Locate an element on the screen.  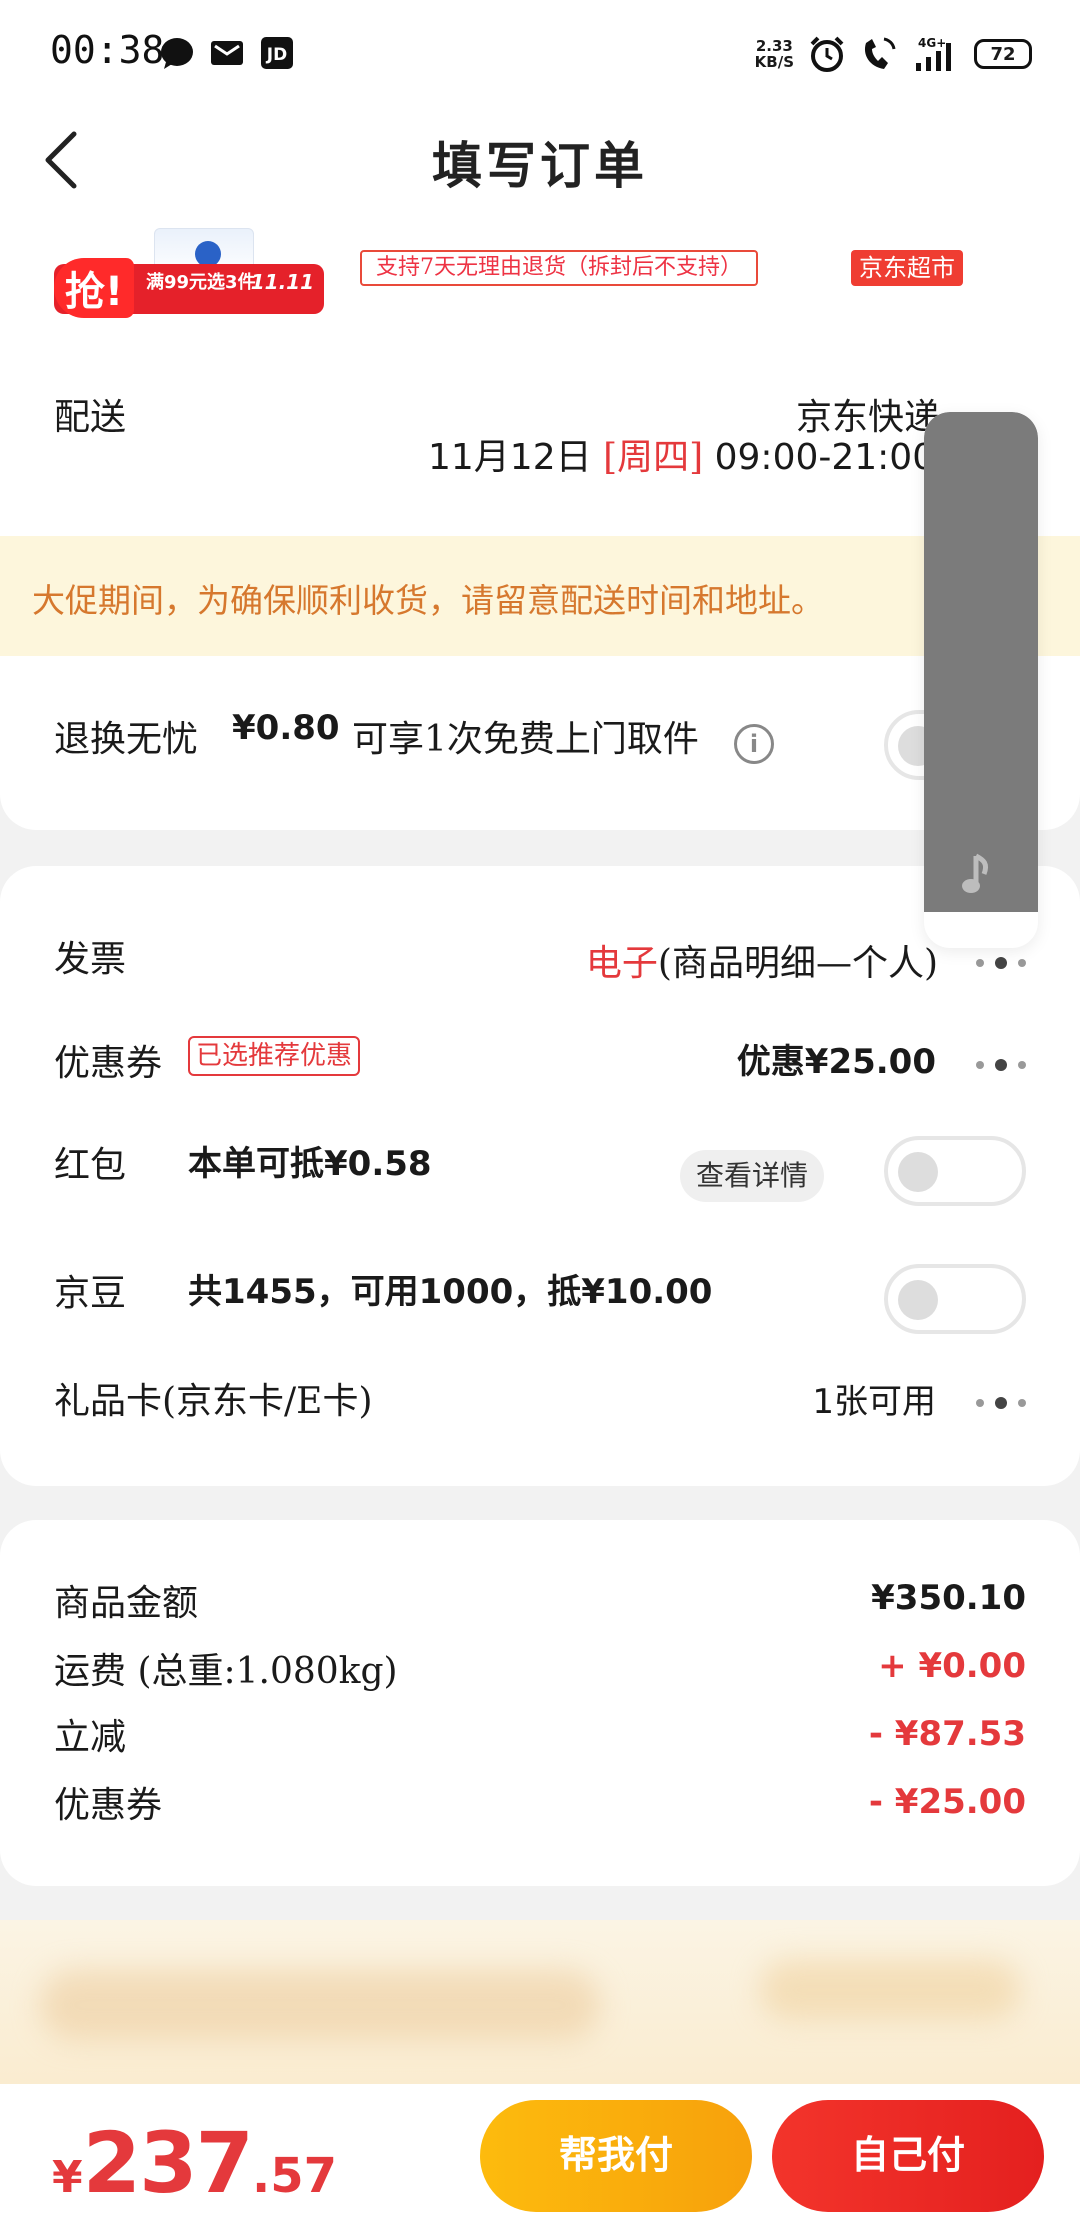
summary-value: - ¥87.53 is located at coordinates (947, 1734).